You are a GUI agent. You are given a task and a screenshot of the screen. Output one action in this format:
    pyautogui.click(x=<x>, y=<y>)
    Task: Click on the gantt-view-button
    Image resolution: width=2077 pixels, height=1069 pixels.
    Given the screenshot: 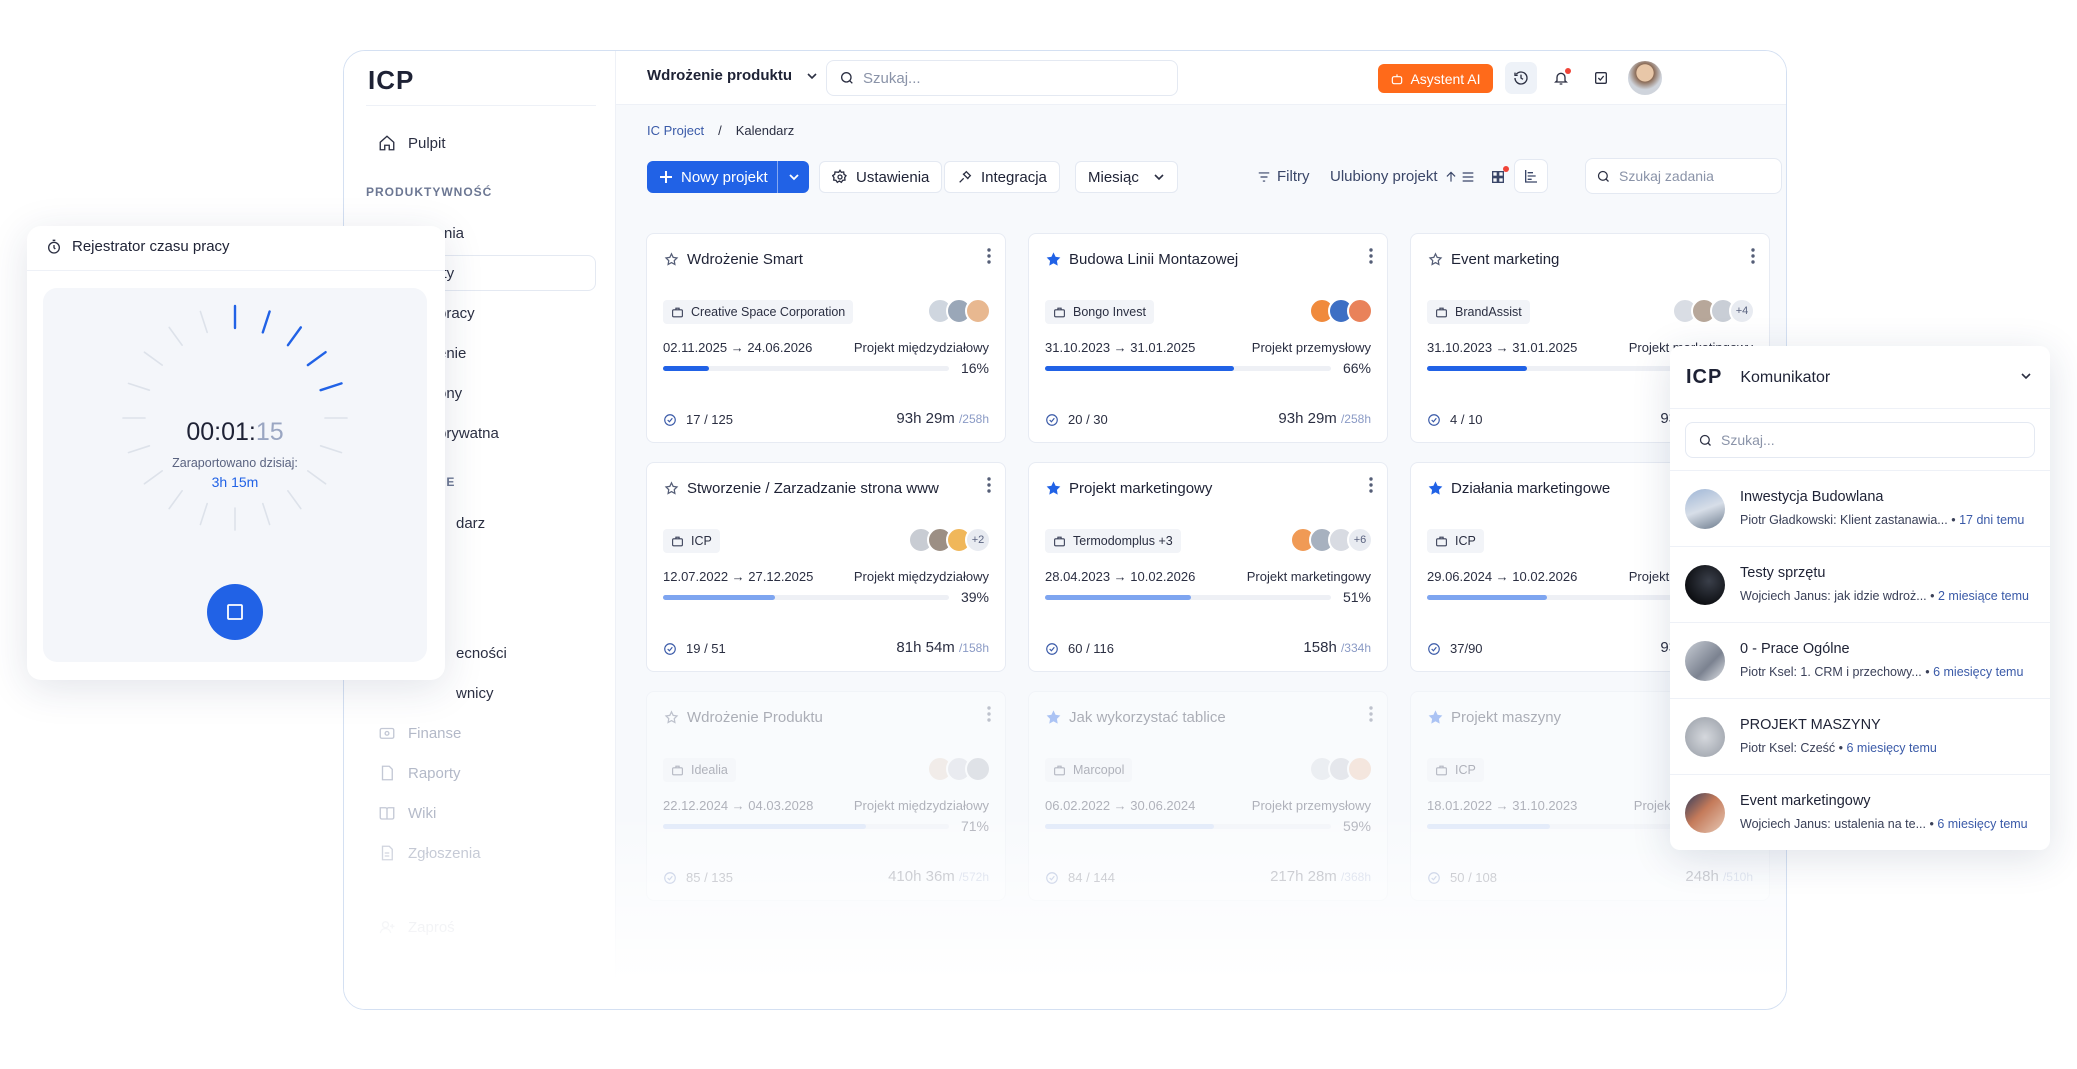 What is the action you would take?
    pyautogui.click(x=1531, y=176)
    